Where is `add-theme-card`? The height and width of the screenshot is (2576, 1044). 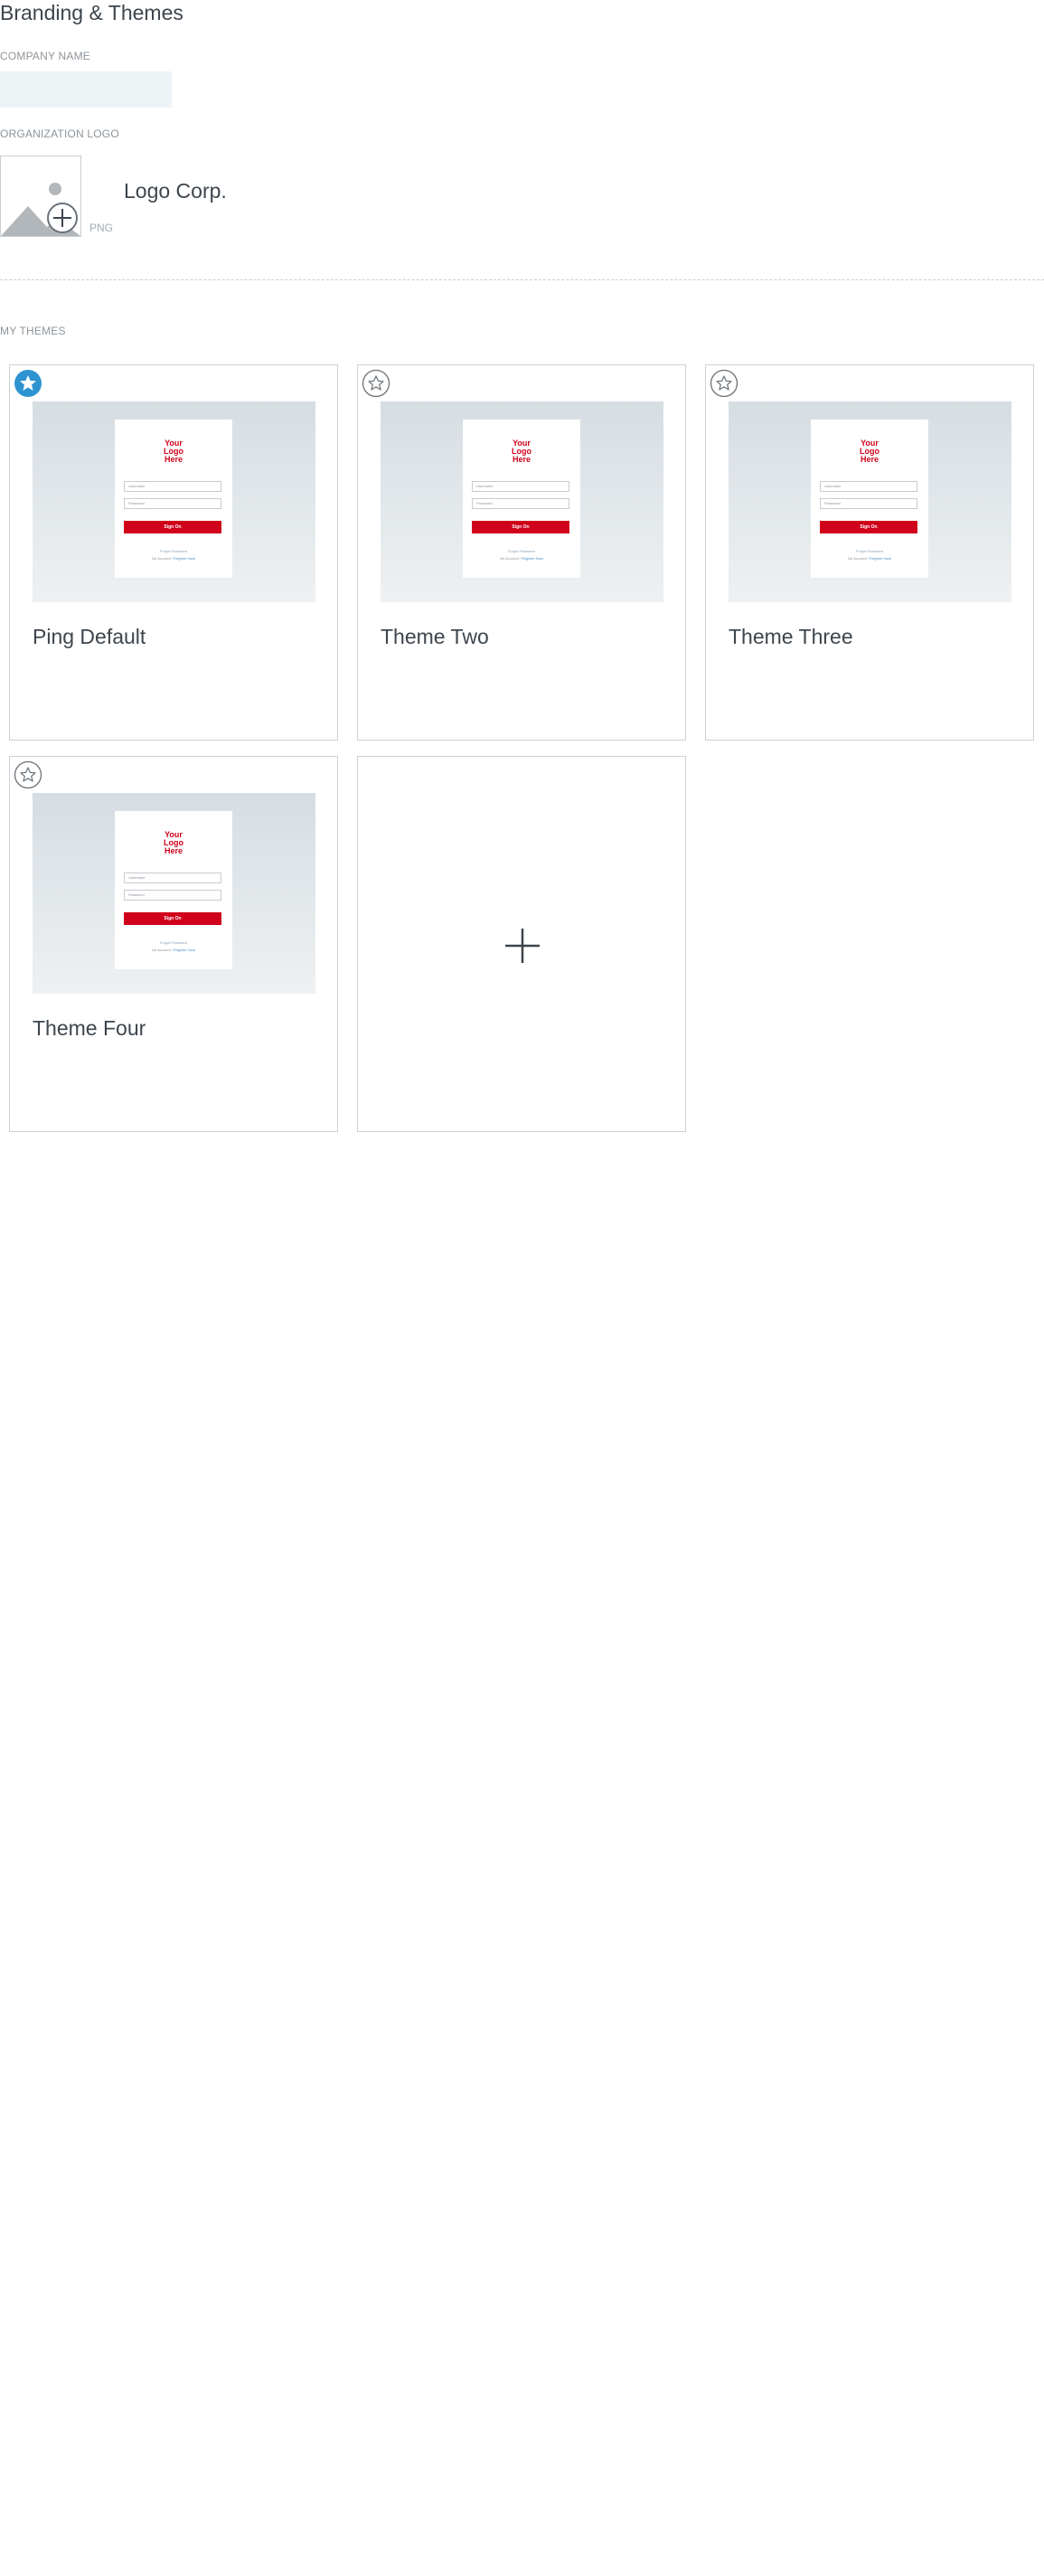
add-theme-card is located at coordinates (521, 944).